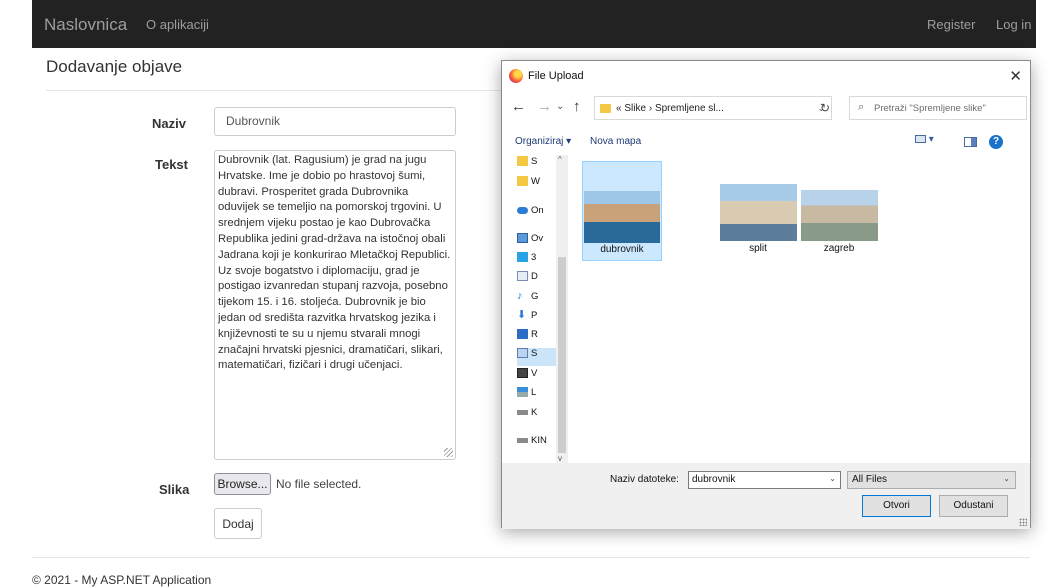 The height and width of the screenshot is (588, 1052). I want to click on footer-text: © 2021 - My ASP.NET Application, so click(122, 580).